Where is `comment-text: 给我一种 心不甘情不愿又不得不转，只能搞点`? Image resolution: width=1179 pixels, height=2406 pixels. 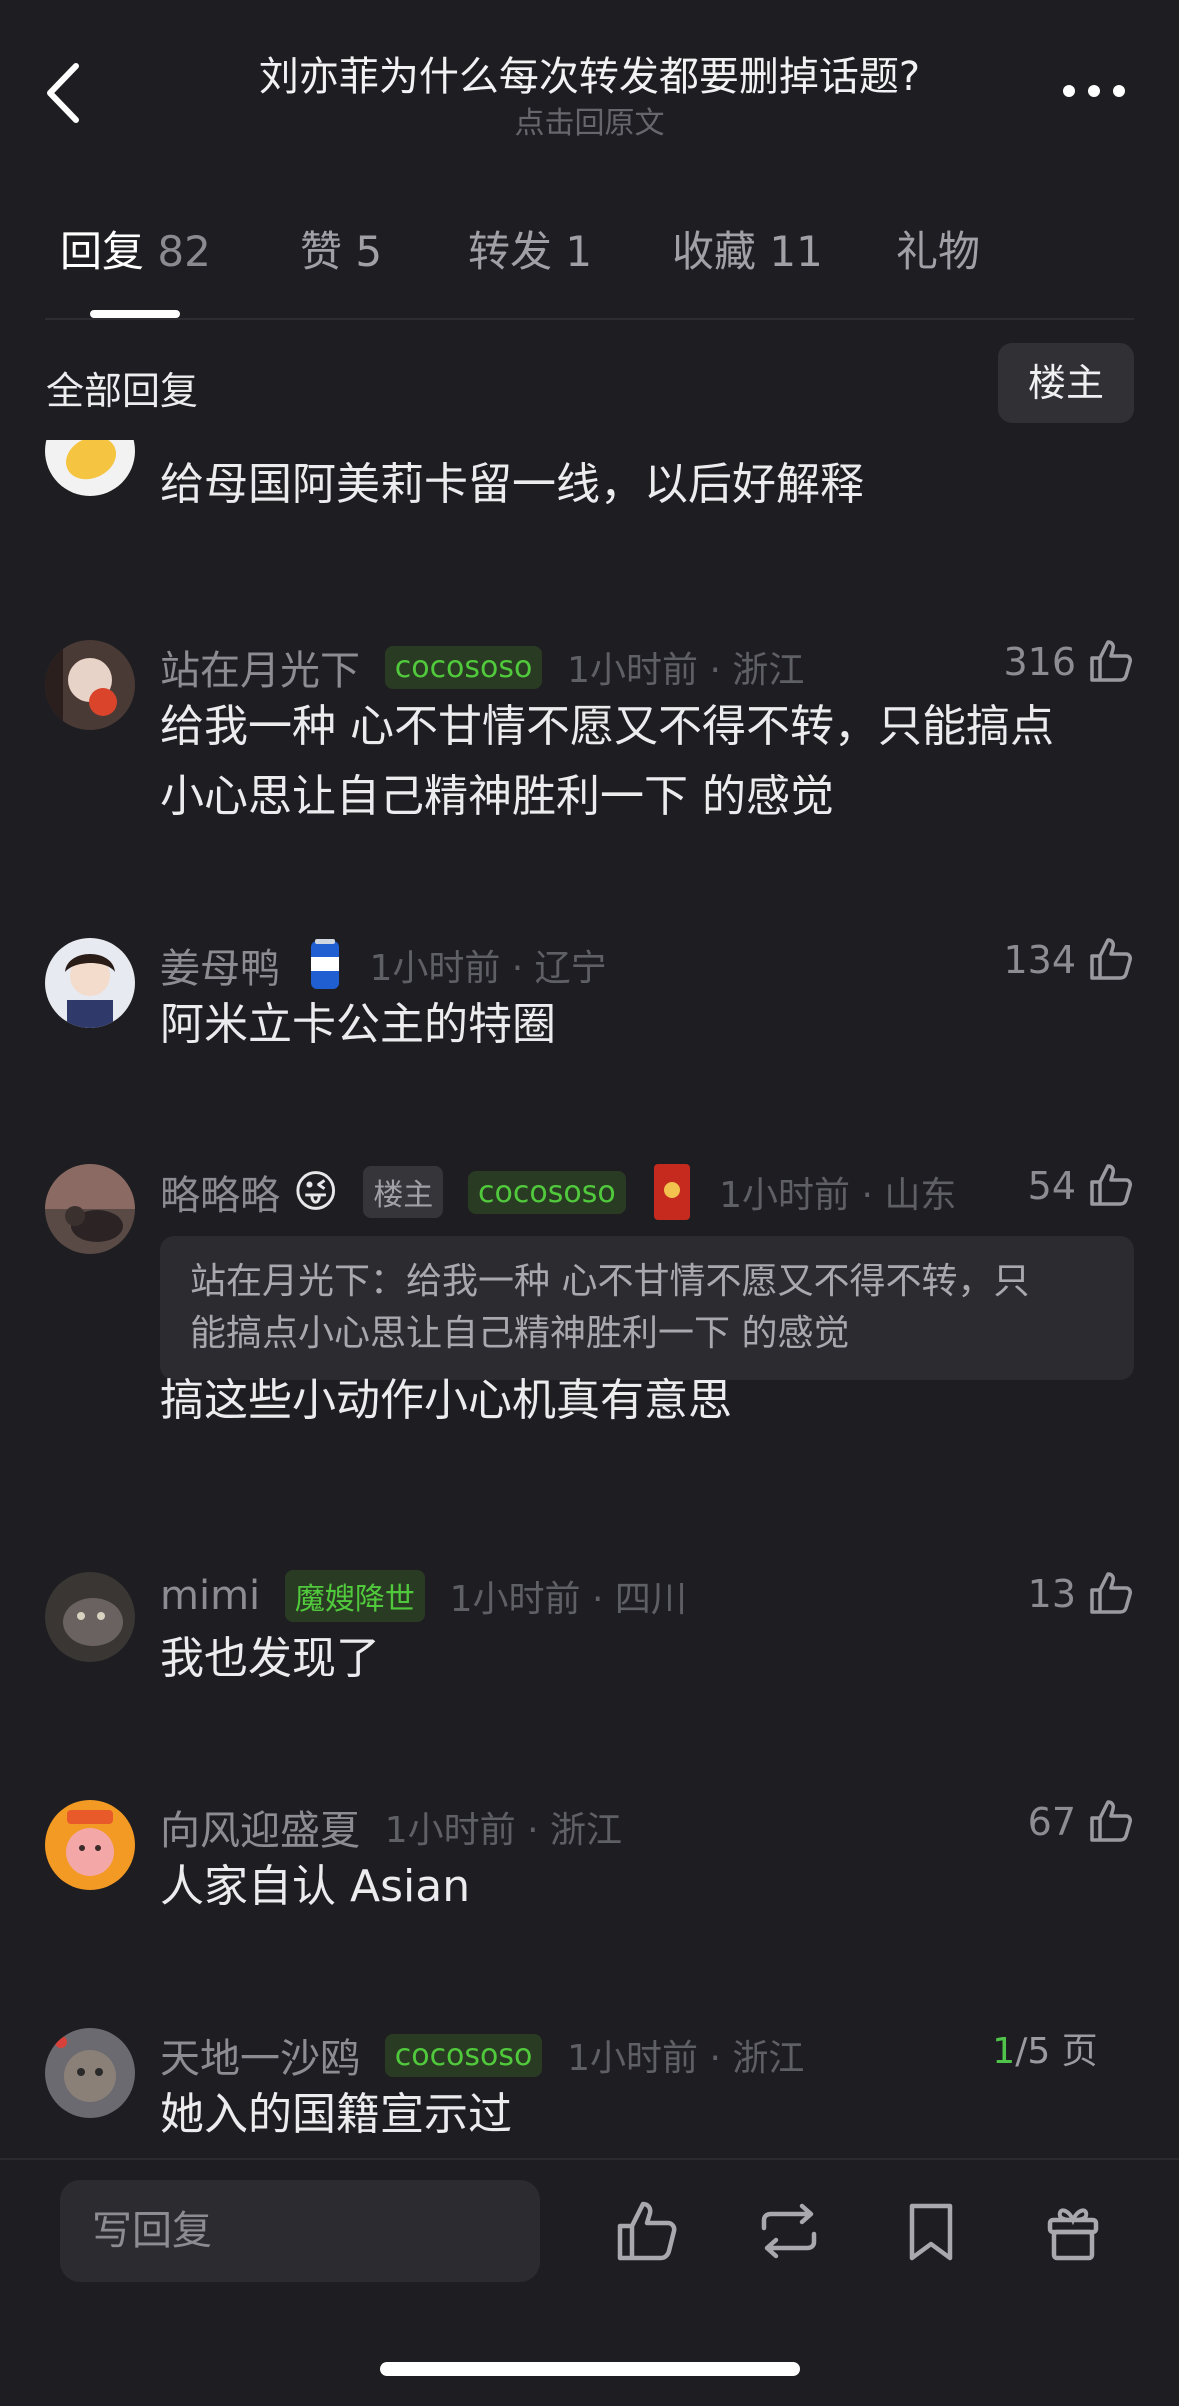
comment-text: 给我一种 心不甘情不愿又不得不转，只能搞点 is located at coordinates (607, 726).